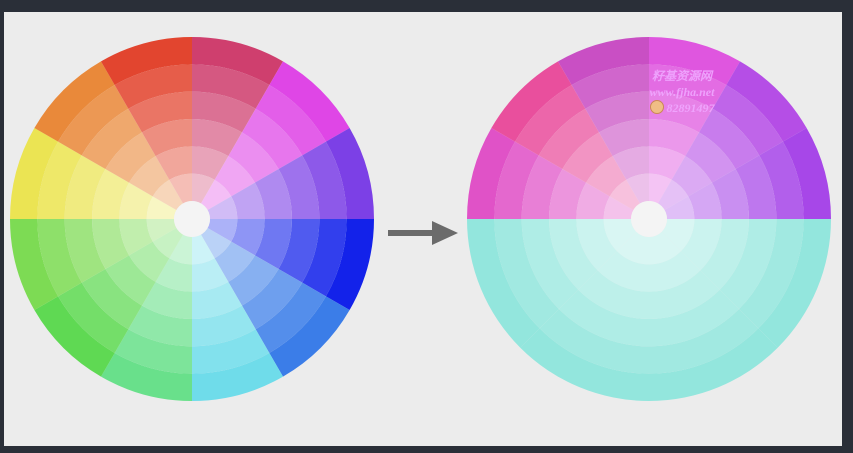 Image resolution: width=853 pixels, height=453 pixels. I want to click on watermark-qq: 82891497, so click(682, 108).